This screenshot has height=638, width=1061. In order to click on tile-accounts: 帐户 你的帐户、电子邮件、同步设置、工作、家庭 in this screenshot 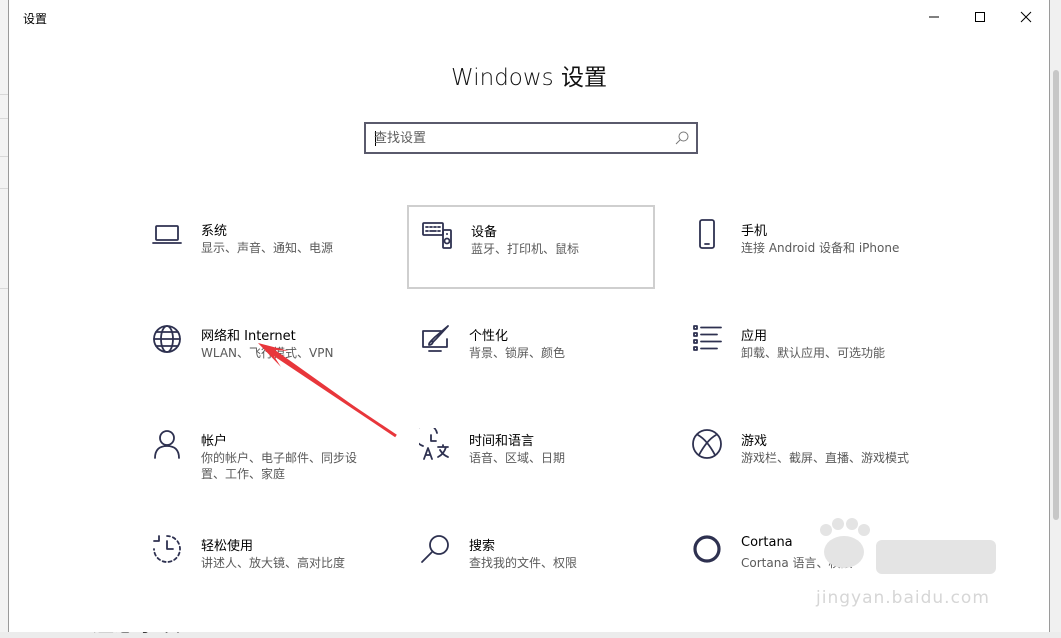, I will do `click(263, 458)`.